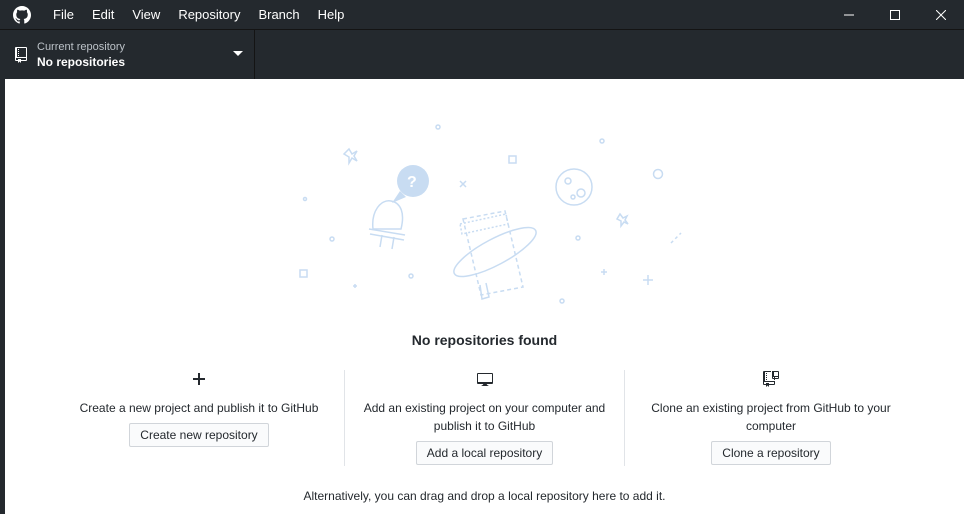 The height and width of the screenshot is (514, 964). I want to click on repo-clone-icon, so click(771, 379).